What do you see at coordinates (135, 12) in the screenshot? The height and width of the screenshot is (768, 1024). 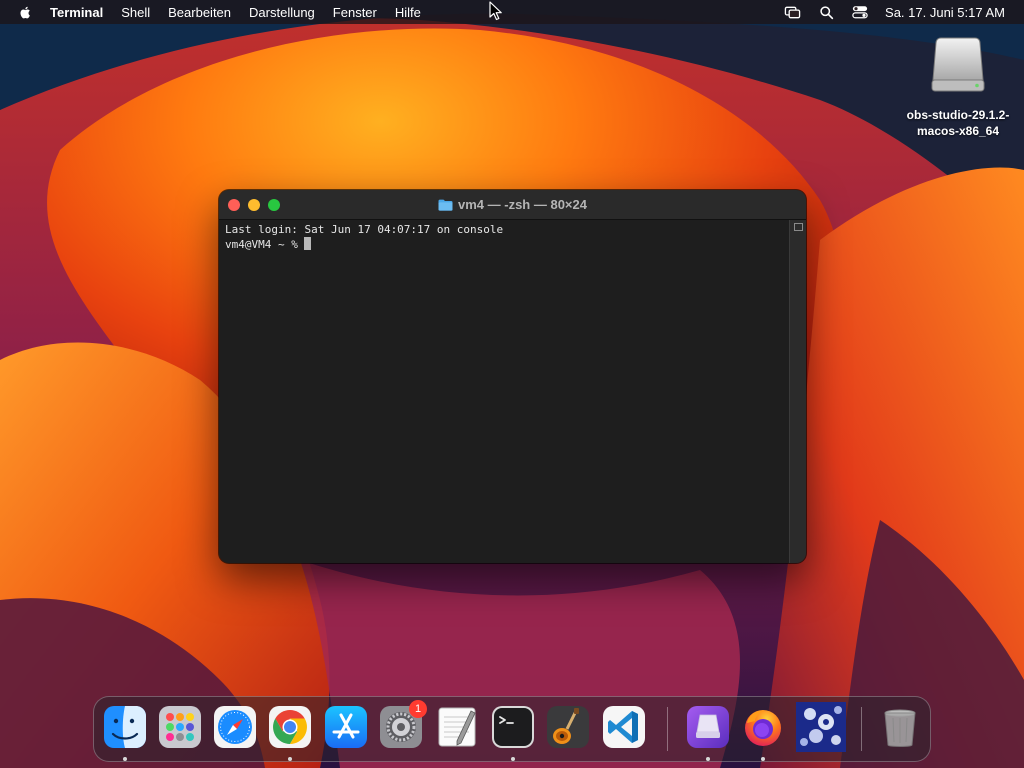 I see `menu-shell: Shell` at bounding box center [135, 12].